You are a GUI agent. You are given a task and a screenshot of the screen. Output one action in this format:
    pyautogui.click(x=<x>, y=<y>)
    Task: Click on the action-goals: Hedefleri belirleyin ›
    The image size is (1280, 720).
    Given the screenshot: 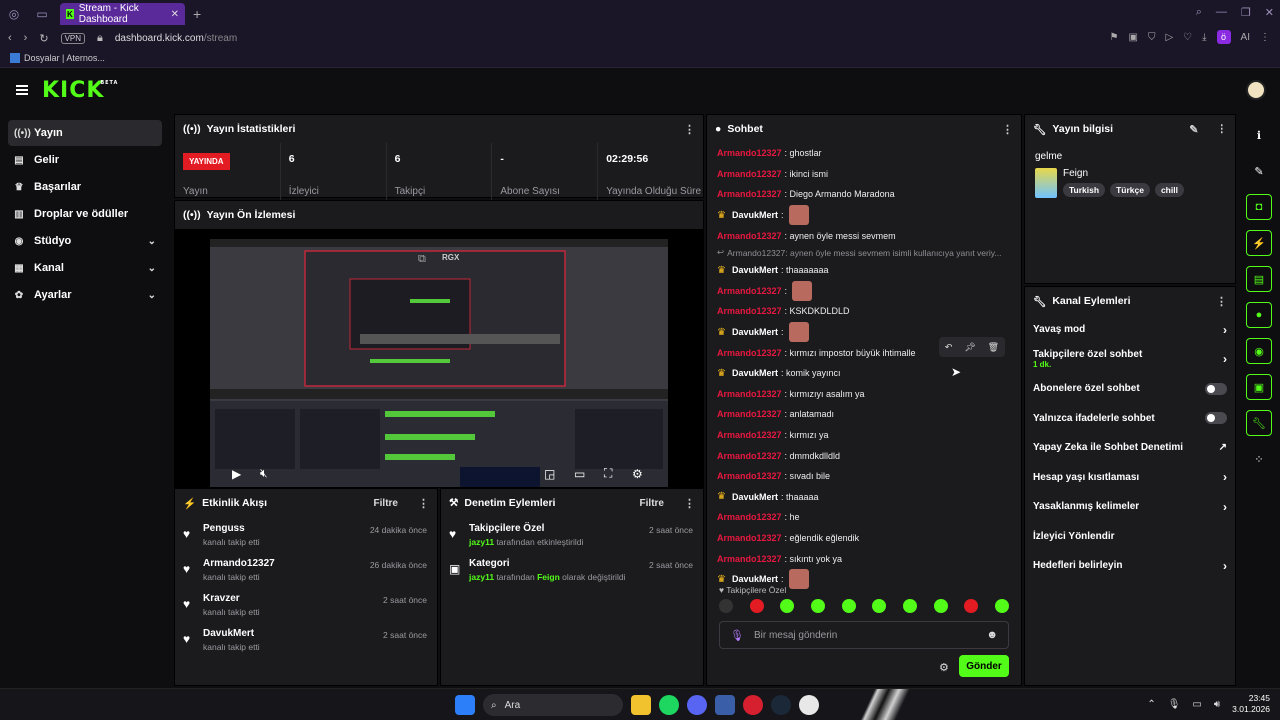 What is the action you would take?
    pyautogui.click(x=1130, y=566)
    